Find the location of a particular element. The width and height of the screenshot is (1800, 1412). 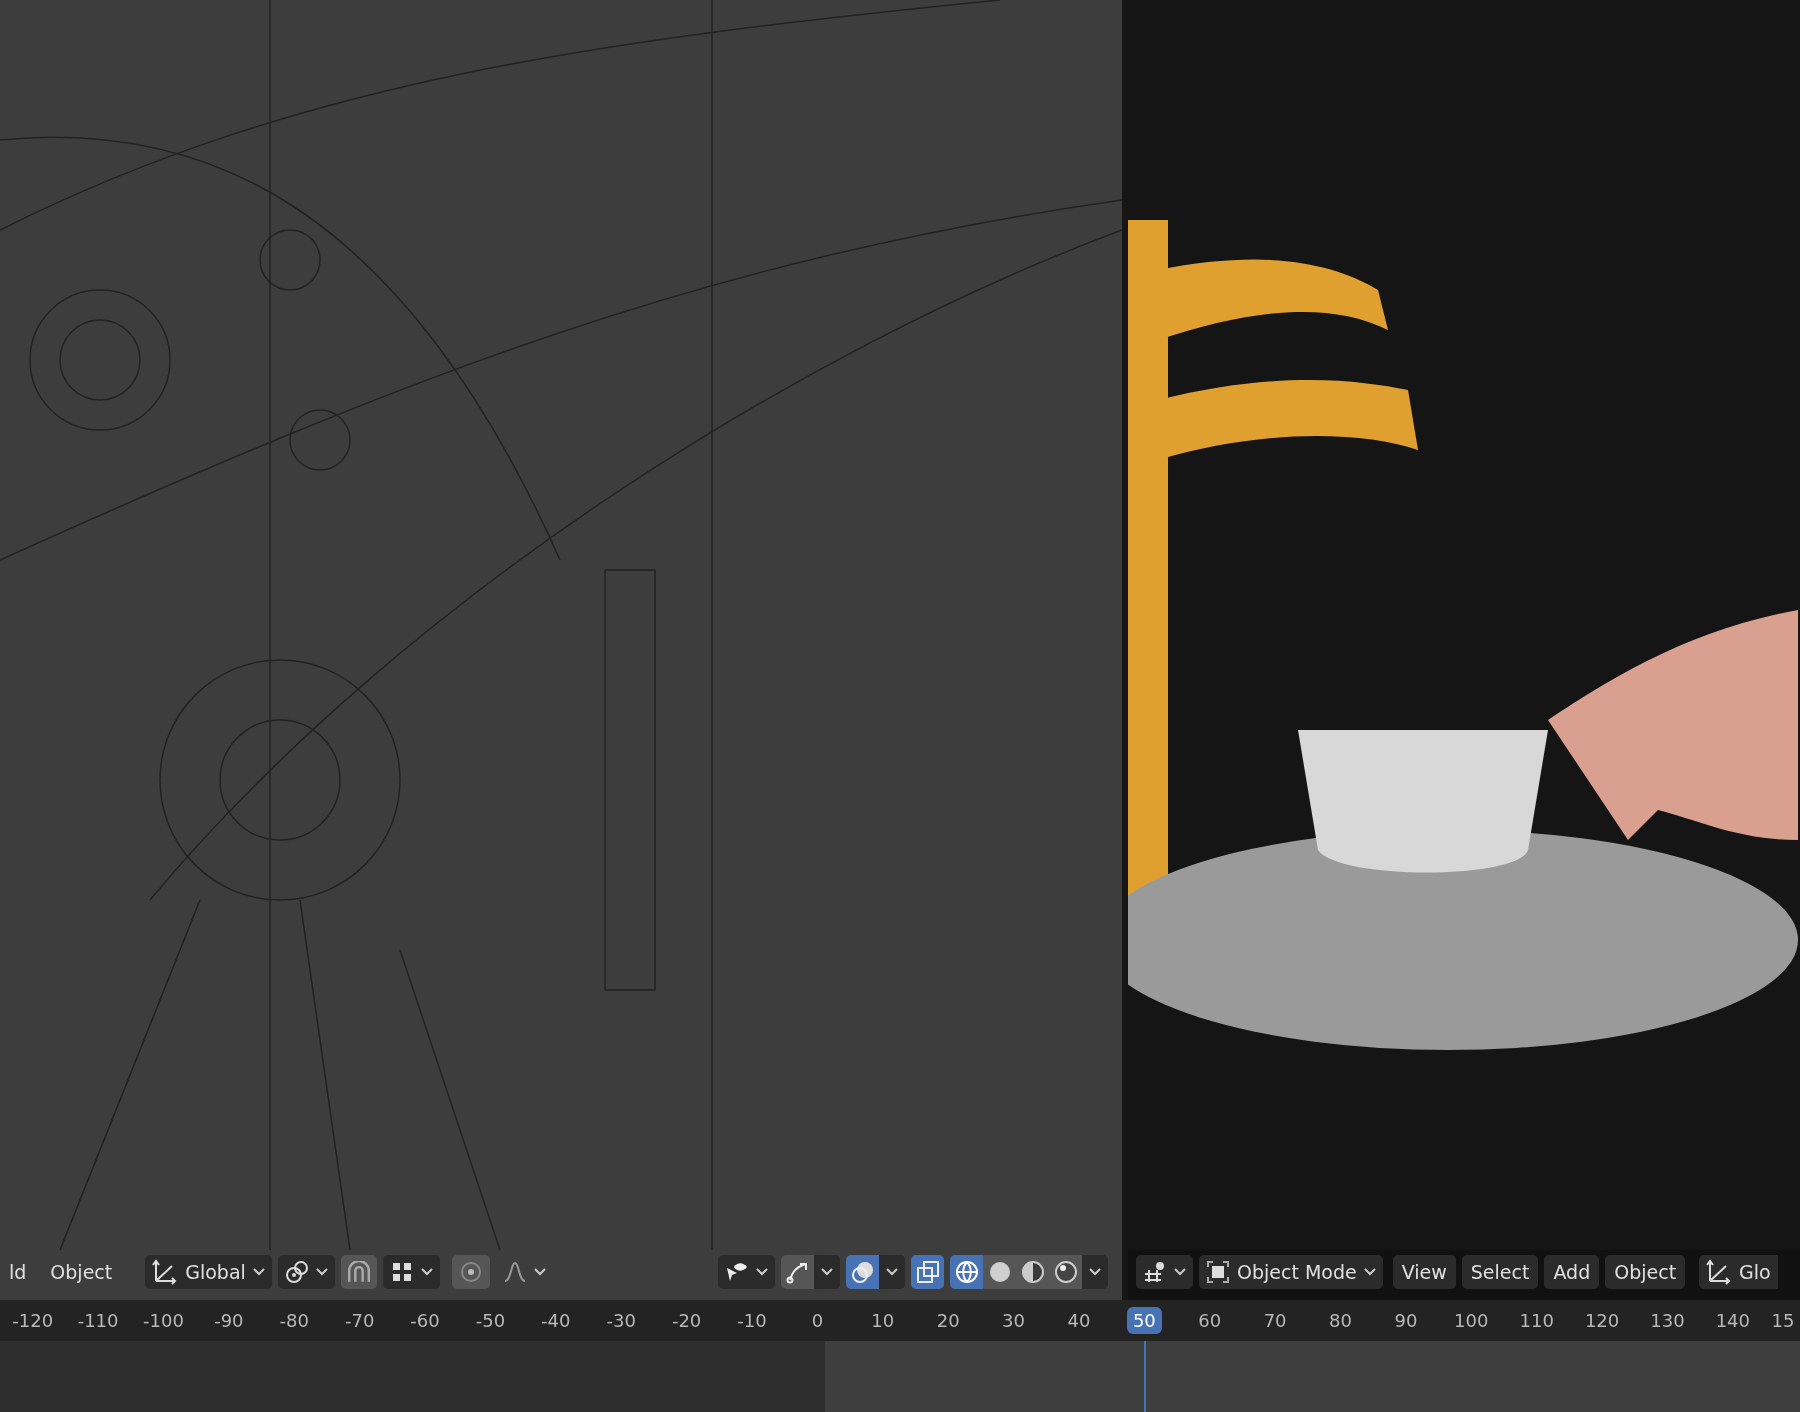

snap-toggle is located at coordinates (358, 1272).